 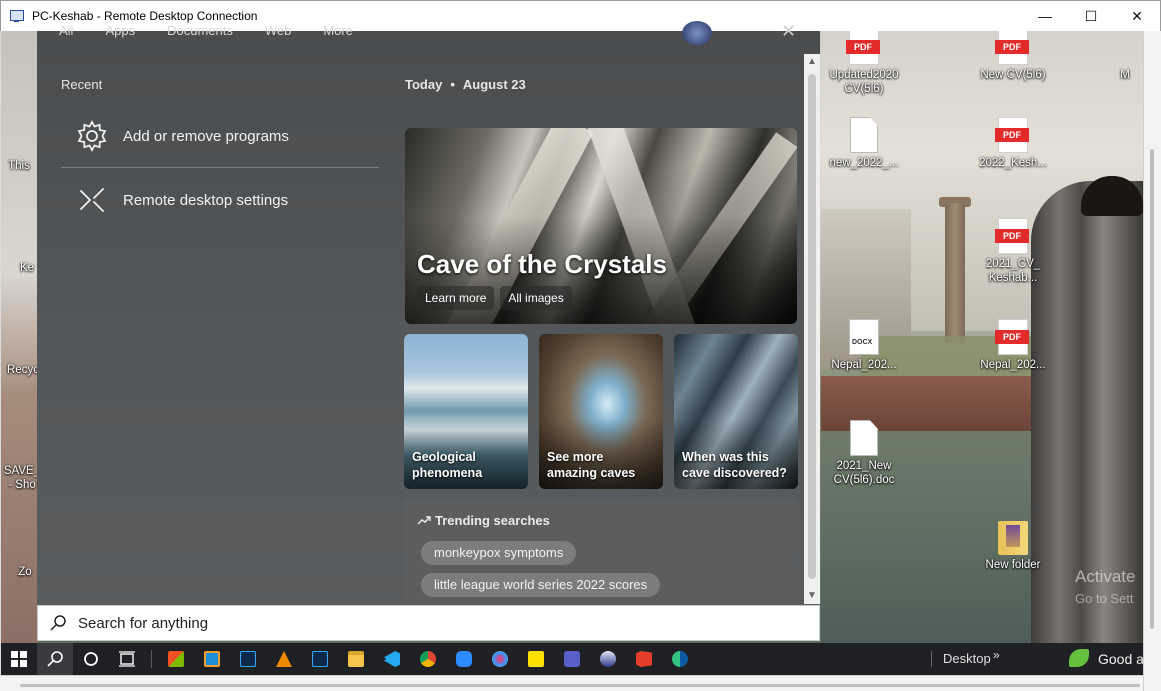 What do you see at coordinates (200, 30) in the screenshot?
I see `tab-documents: Documents` at bounding box center [200, 30].